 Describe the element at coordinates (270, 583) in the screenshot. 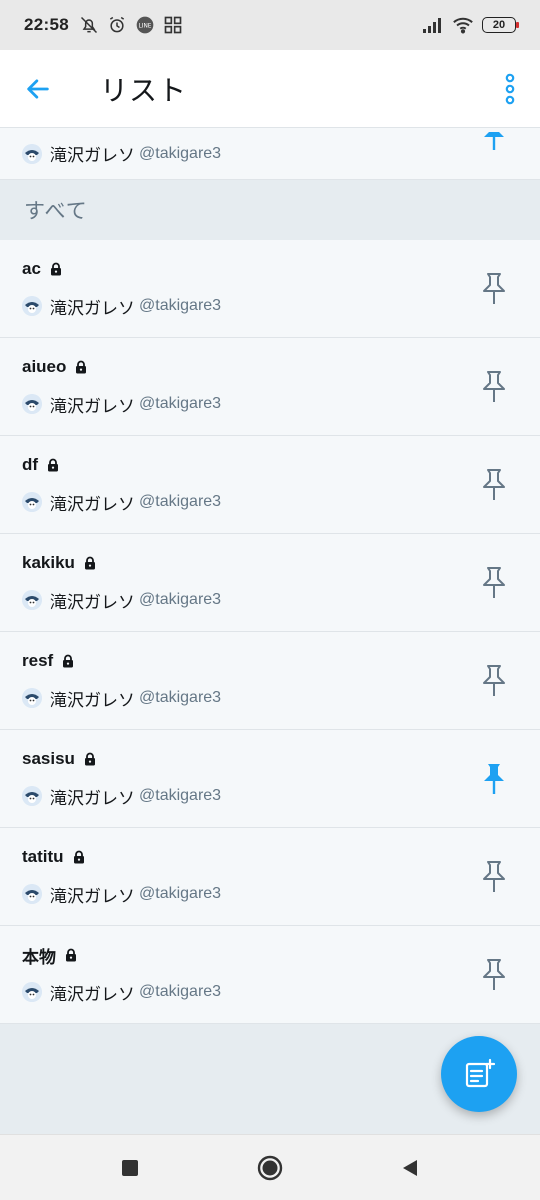

I see `list-item: kakiku 滝沢ガレソ @takigare3` at that location.